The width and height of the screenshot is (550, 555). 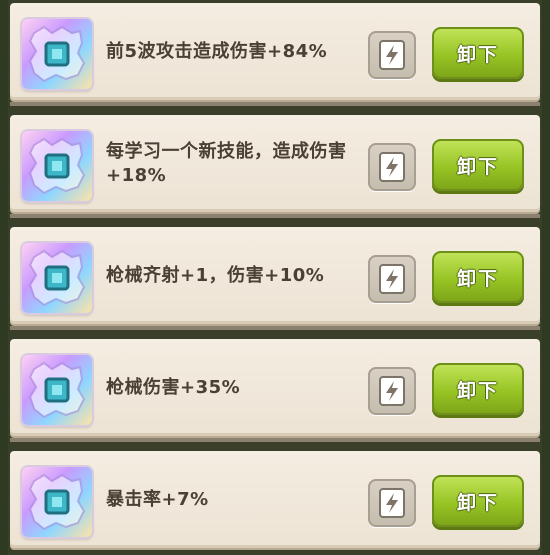 What do you see at coordinates (157, 499) in the screenshot?
I see `skill-description: 暴击率+7%` at bounding box center [157, 499].